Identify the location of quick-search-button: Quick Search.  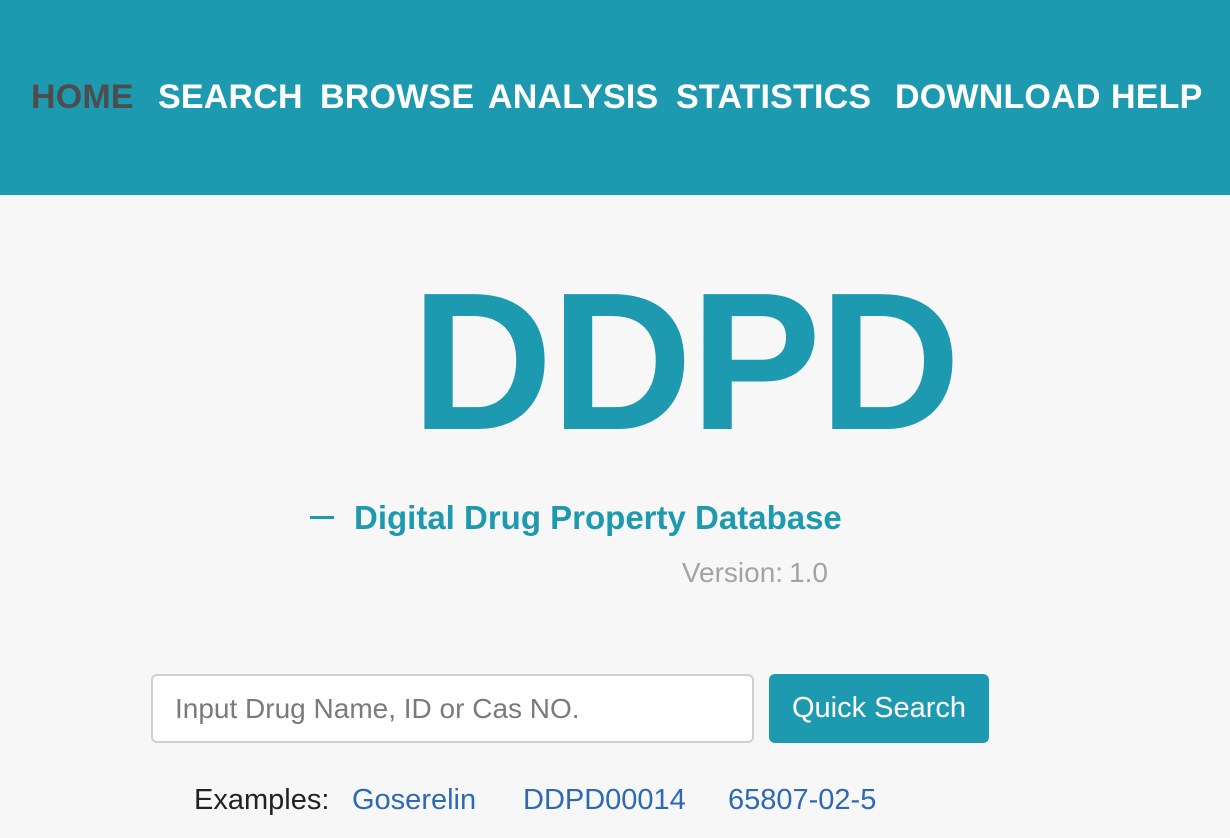
(879, 708).